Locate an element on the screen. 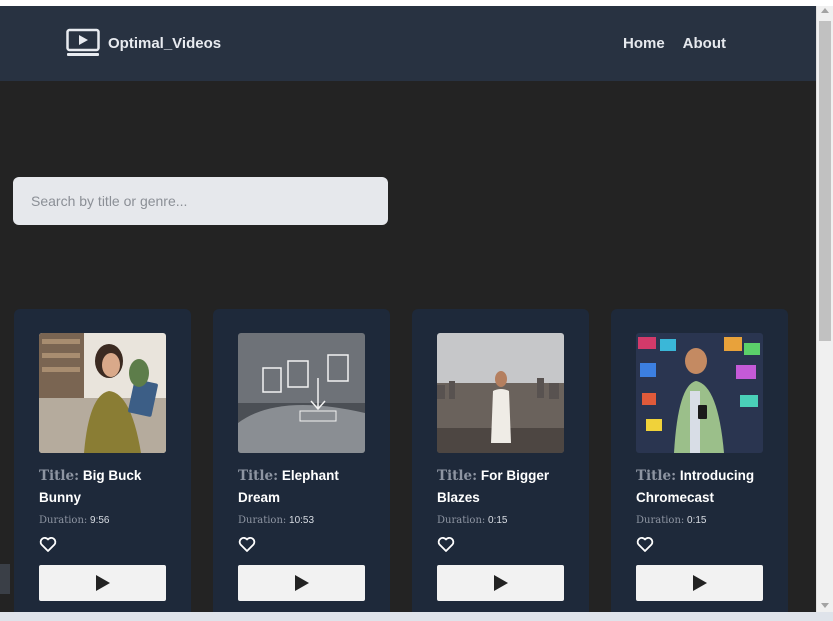  video-card: Title: Big Buck Bunny Duration: 9:56 is located at coordinates (102, 460).